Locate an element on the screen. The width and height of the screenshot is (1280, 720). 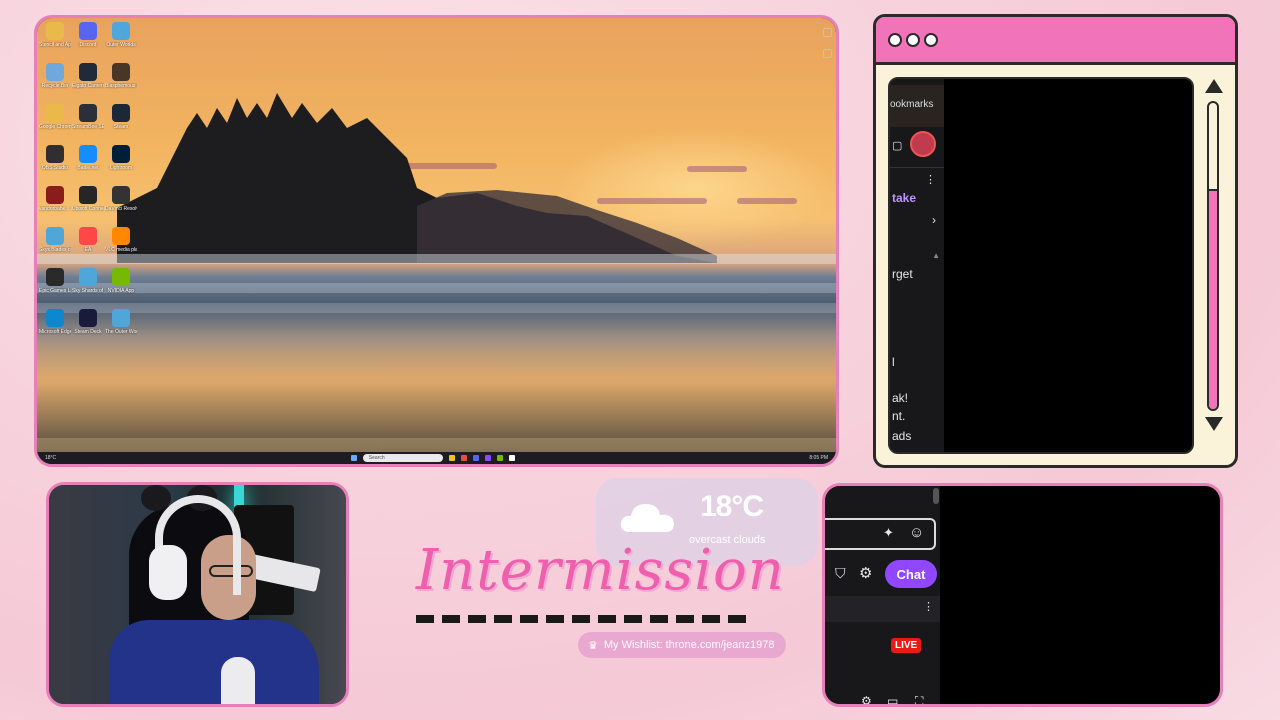
chrome-icon is located at coordinates (463, 458).